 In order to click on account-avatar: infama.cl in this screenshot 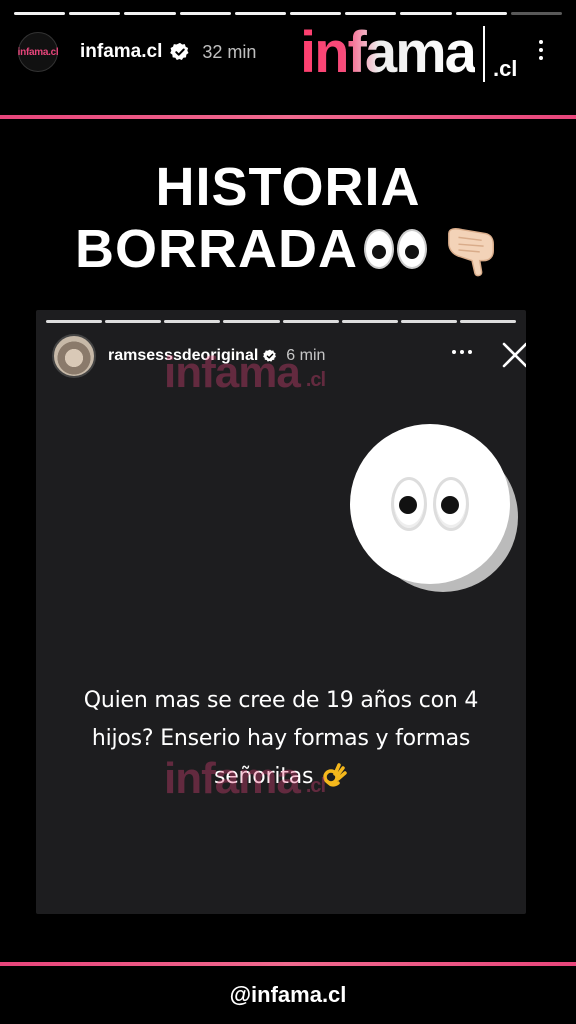, I will do `click(38, 52)`.